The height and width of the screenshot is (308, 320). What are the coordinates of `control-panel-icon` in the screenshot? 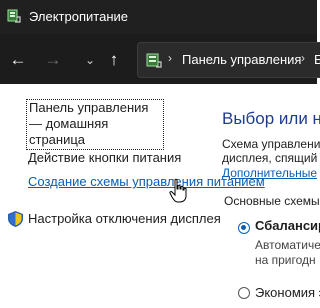 It's located at (154, 60).